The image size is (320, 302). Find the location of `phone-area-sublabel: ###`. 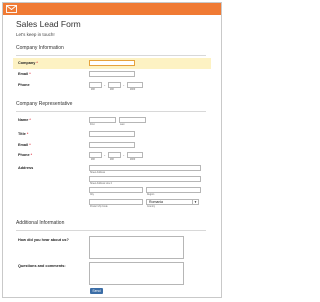

phone-area-sublabel: ### is located at coordinates (93, 90).